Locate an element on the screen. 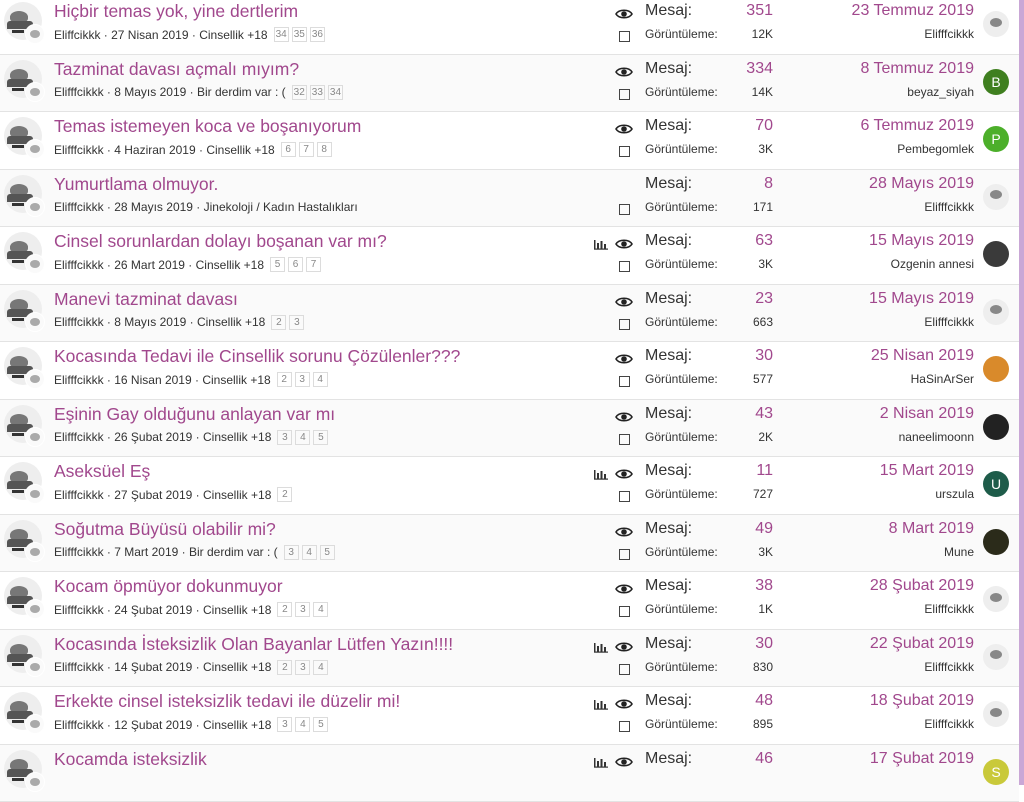  last-post-user: urszula is located at coordinates (954, 494).